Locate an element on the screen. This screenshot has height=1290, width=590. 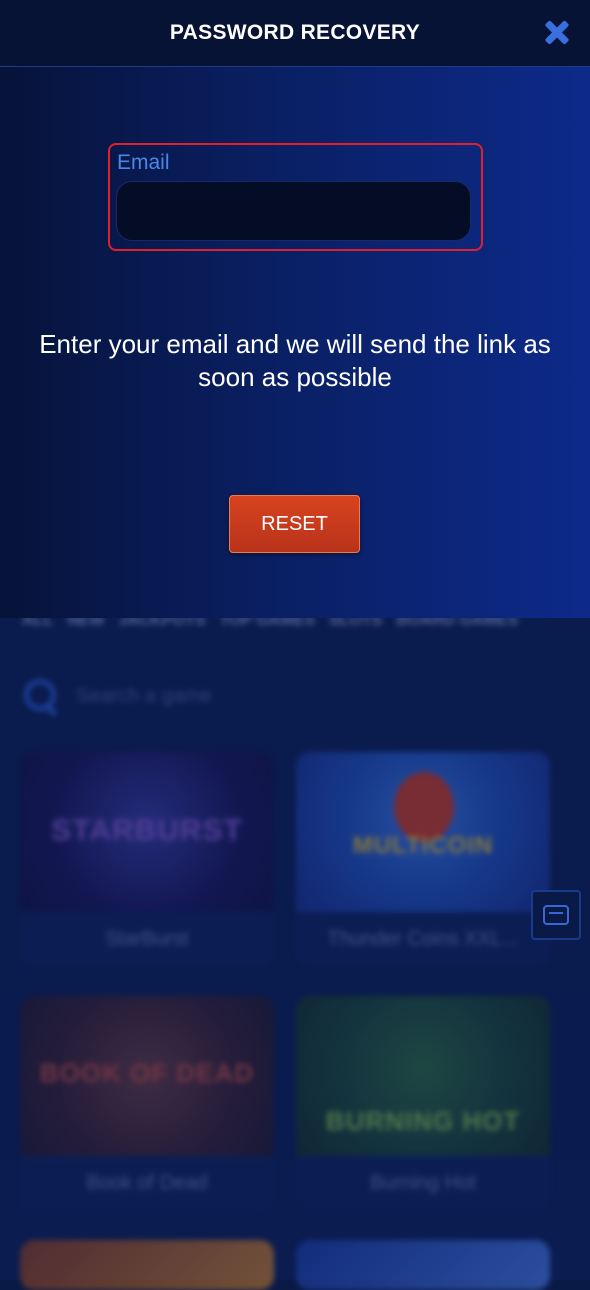
game-search-bar: Search a game is located at coordinates (283, 696).